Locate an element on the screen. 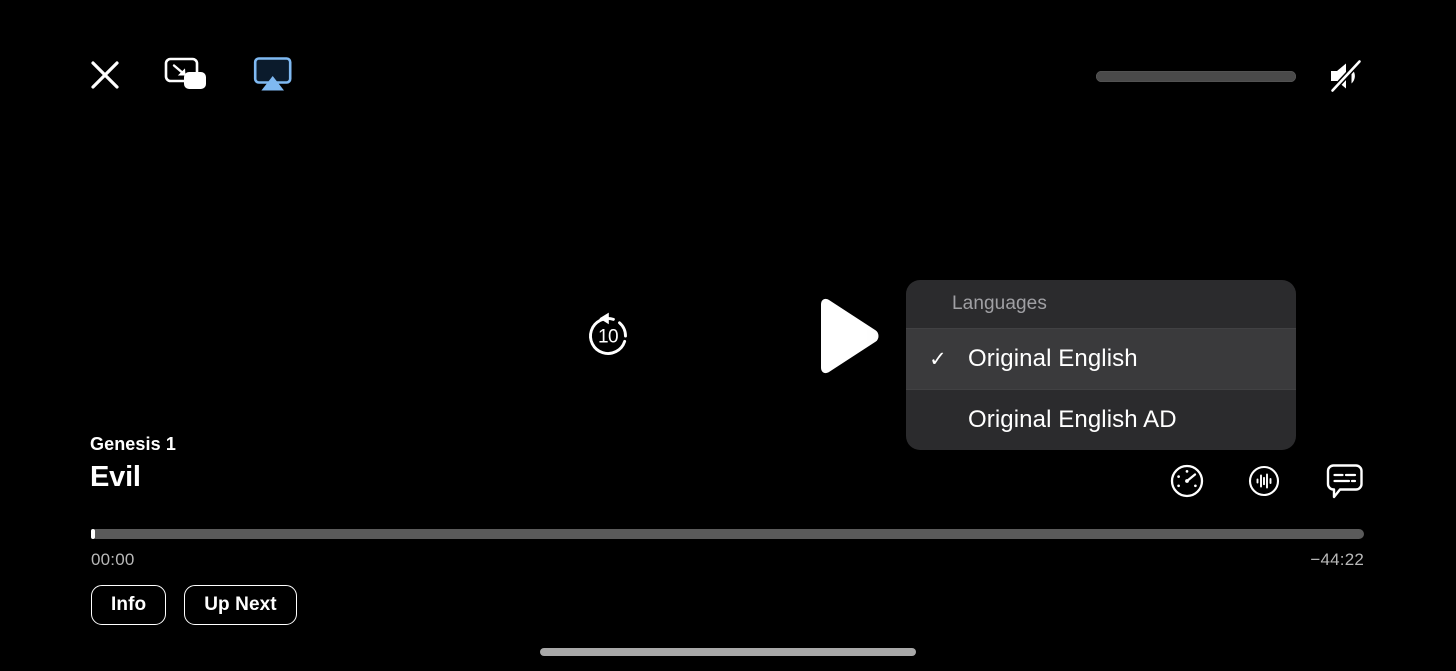  progress-section: 00:00 −44:22 is located at coordinates (727, 549).